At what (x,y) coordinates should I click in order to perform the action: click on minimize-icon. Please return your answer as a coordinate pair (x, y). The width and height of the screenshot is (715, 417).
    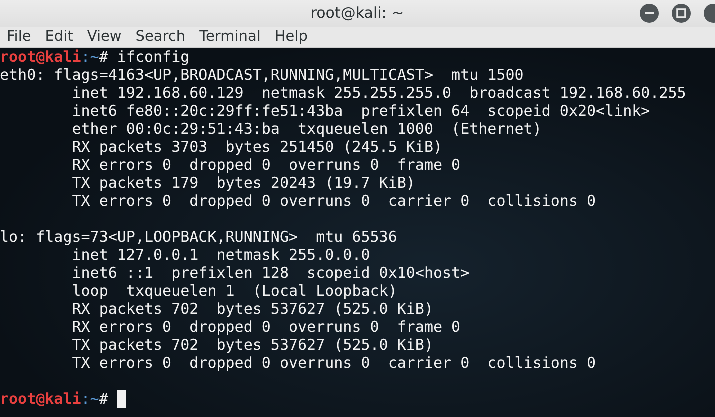
    Looking at the image, I should click on (649, 13).